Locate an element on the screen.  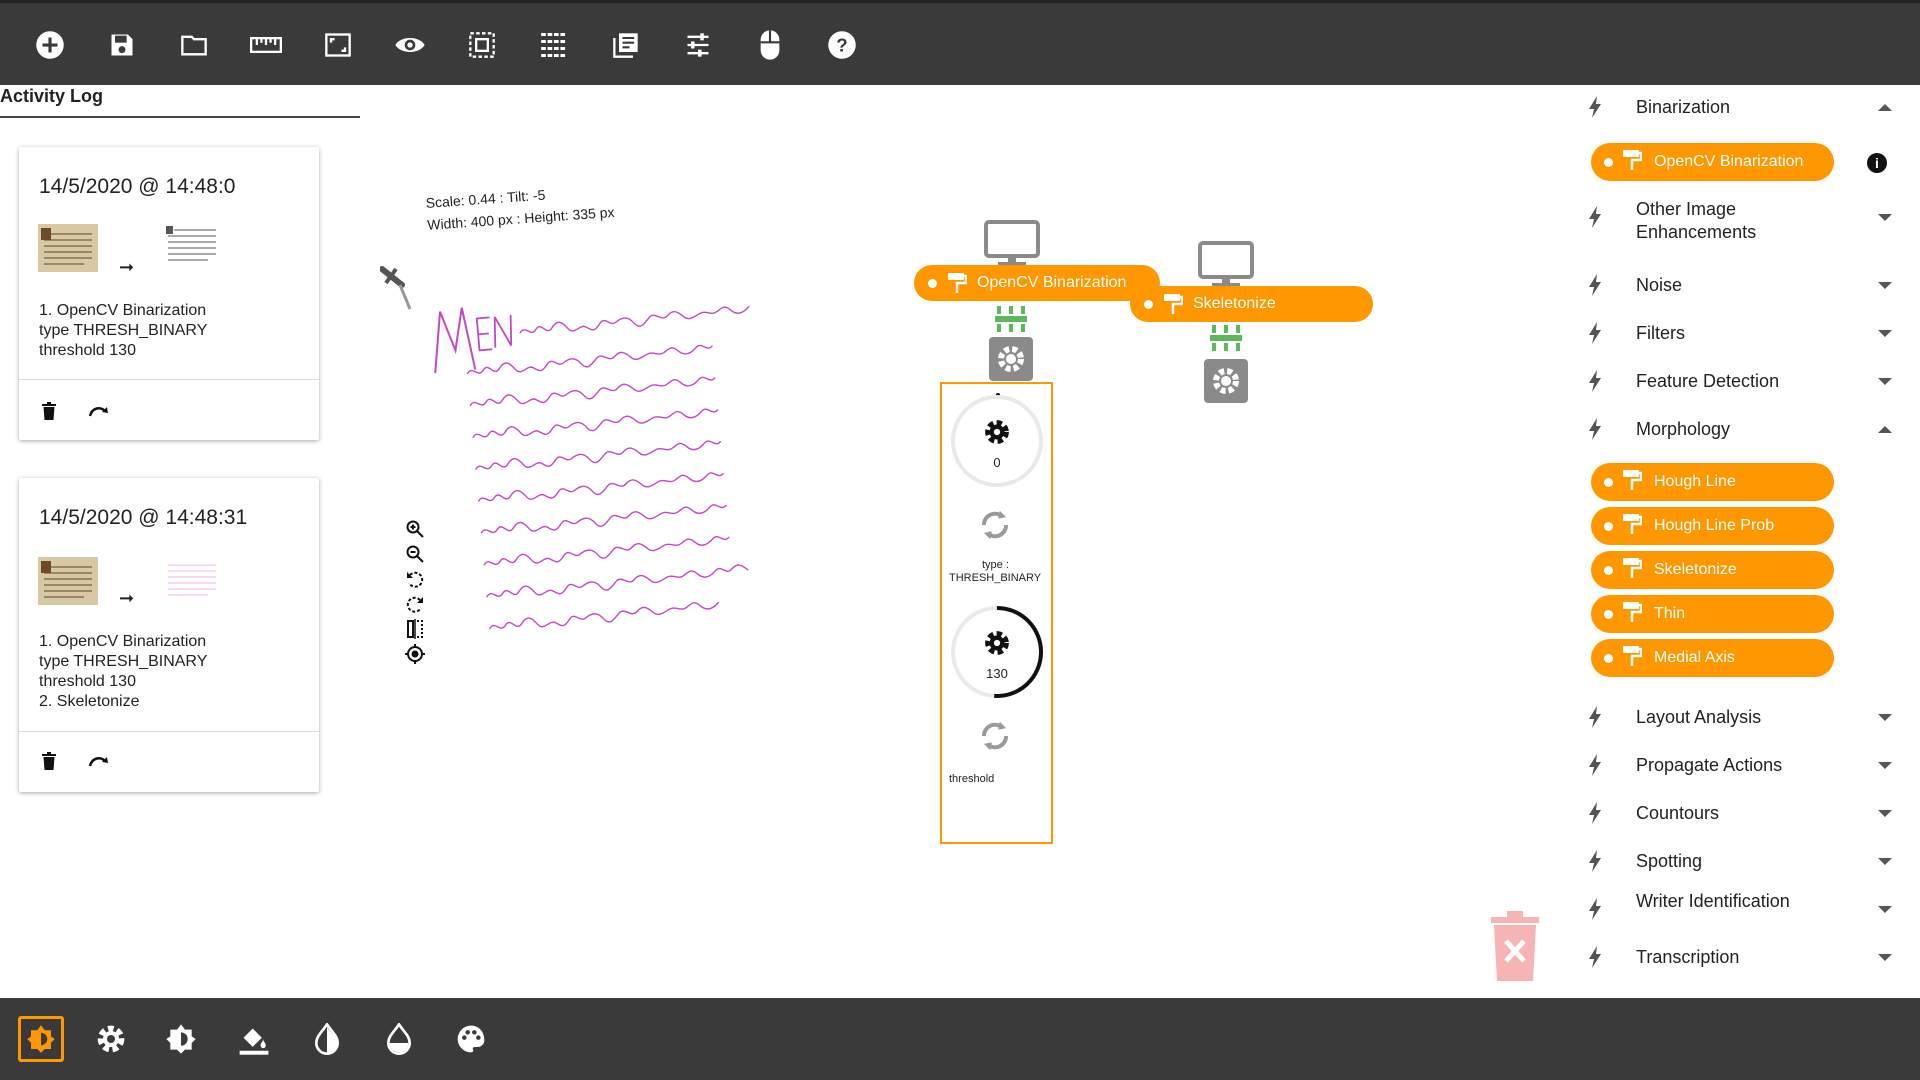
category-10: Writer Identification is located at coordinates (1745, 908).